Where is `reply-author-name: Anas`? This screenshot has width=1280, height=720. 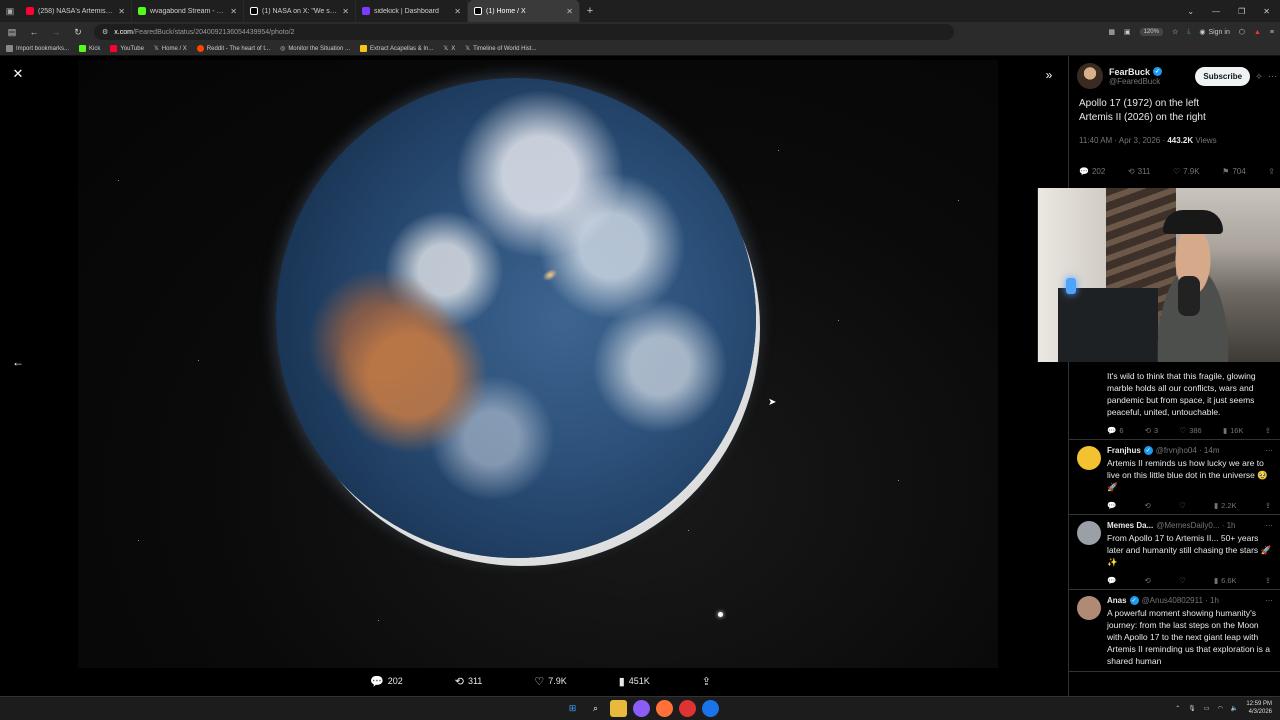 reply-author-name: Anas is located at coordinates (1117, 600).